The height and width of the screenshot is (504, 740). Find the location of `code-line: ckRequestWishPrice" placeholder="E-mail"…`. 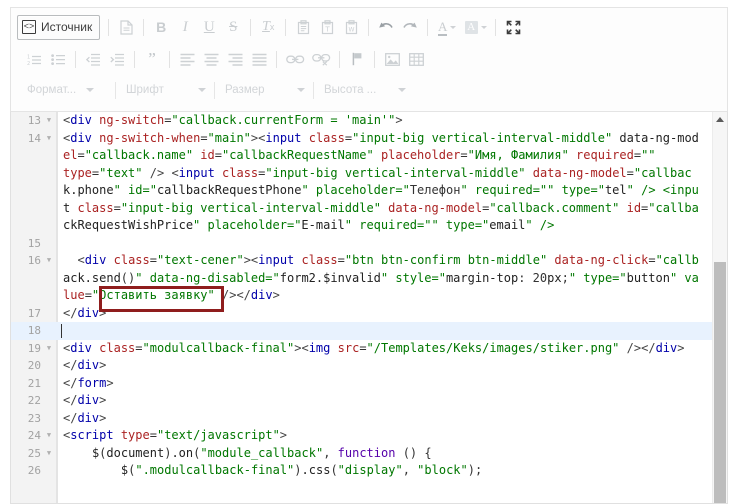

code-line: ckRequestWishPrice" placeholder="E-mail"… is located at coordinates (369, 226).